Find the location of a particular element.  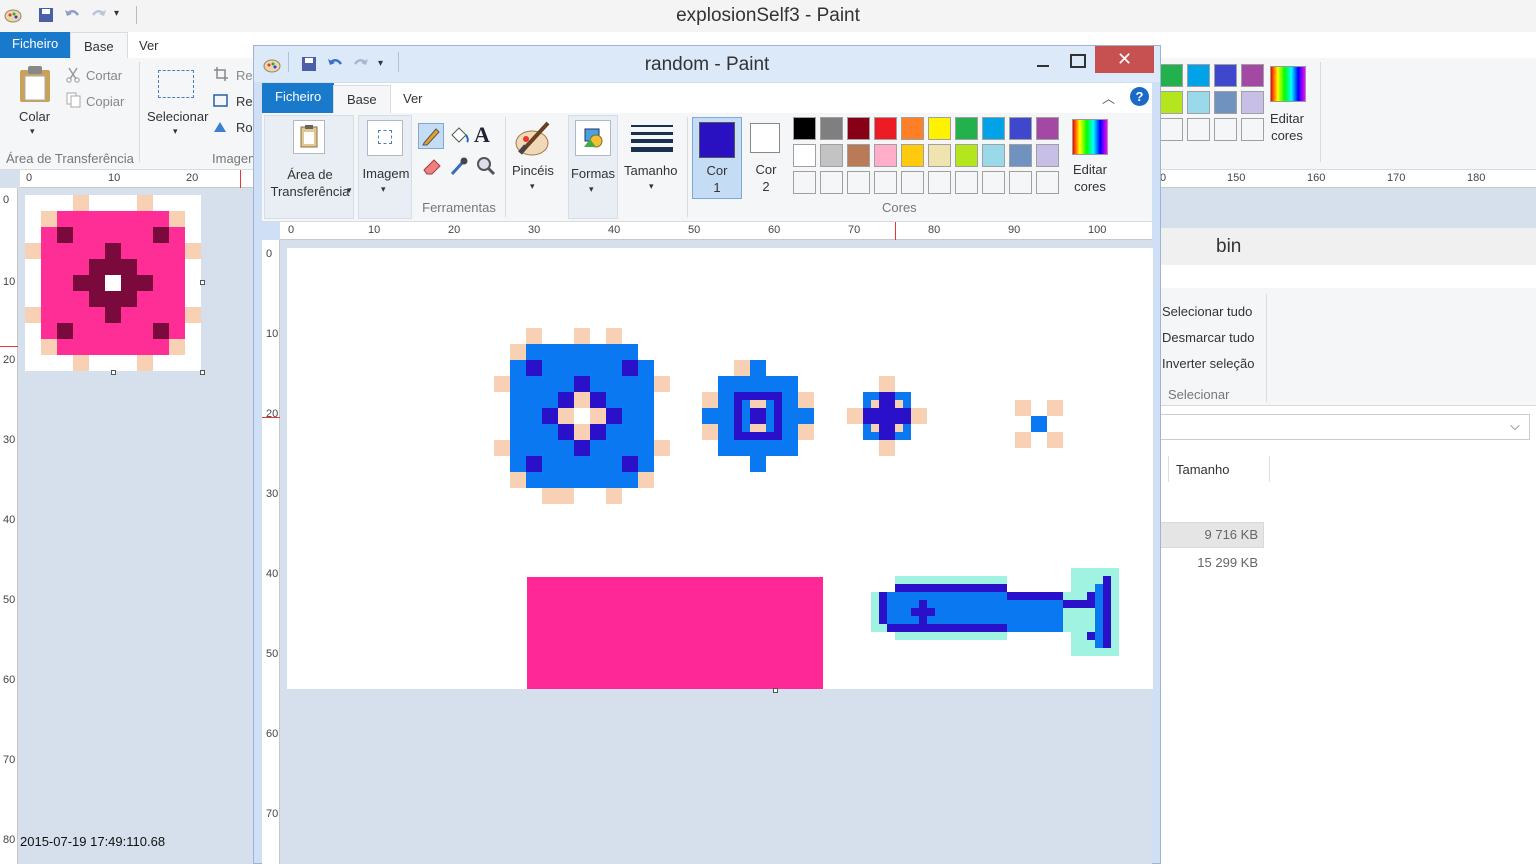

clipboard-button: Área de Transferência is located at coordinates (310, 183).